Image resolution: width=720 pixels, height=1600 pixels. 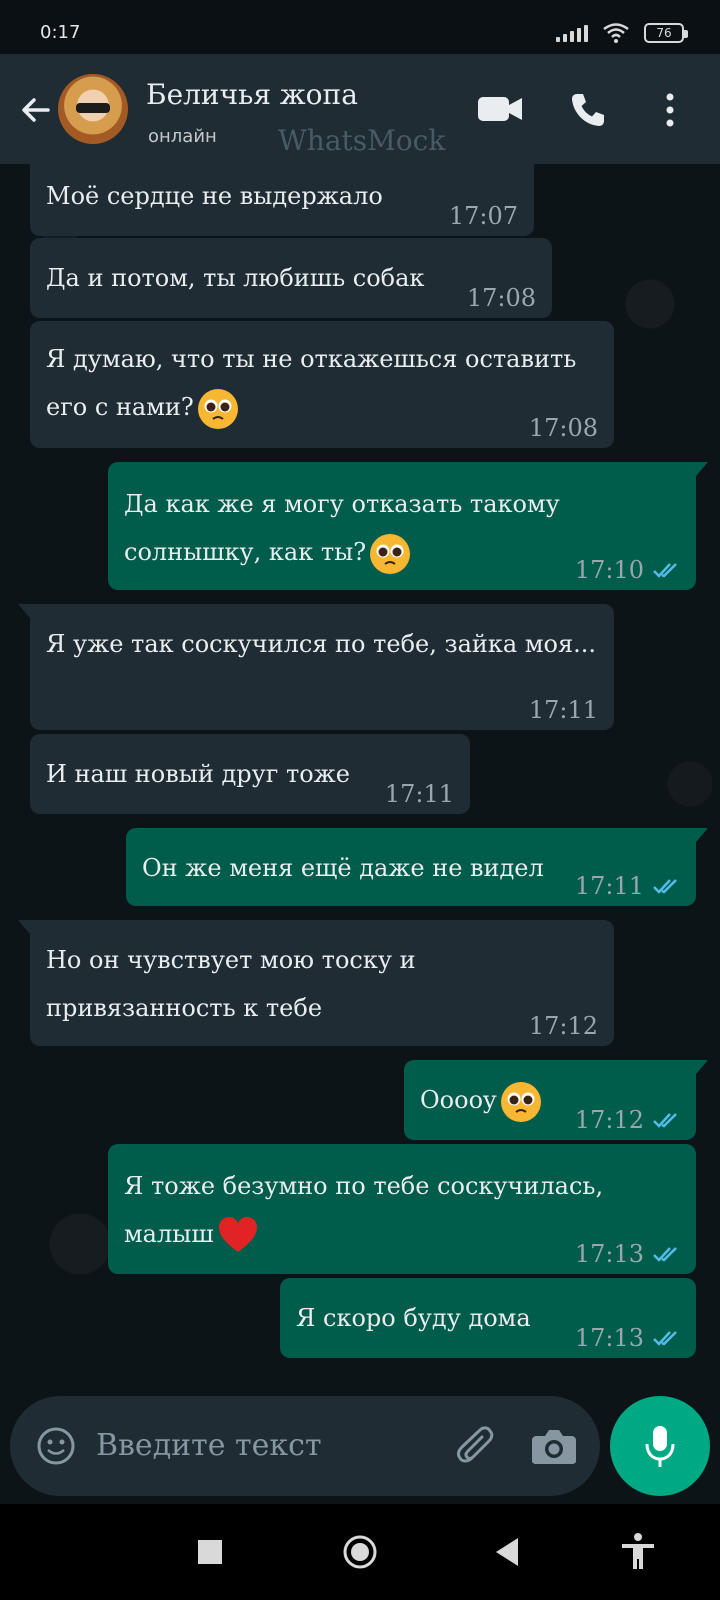 I want to click on status-icons: 76, so click(x=622, y=33).